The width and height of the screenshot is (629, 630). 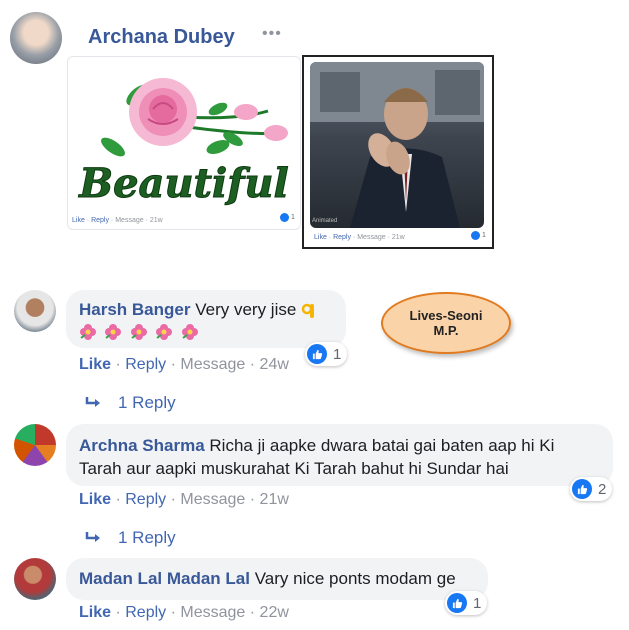 What do you see at coordinates (355, 578) in the screenshot?
I see `comment-body: Vary nice ponts modam ge` at bounding box center [355, 578].